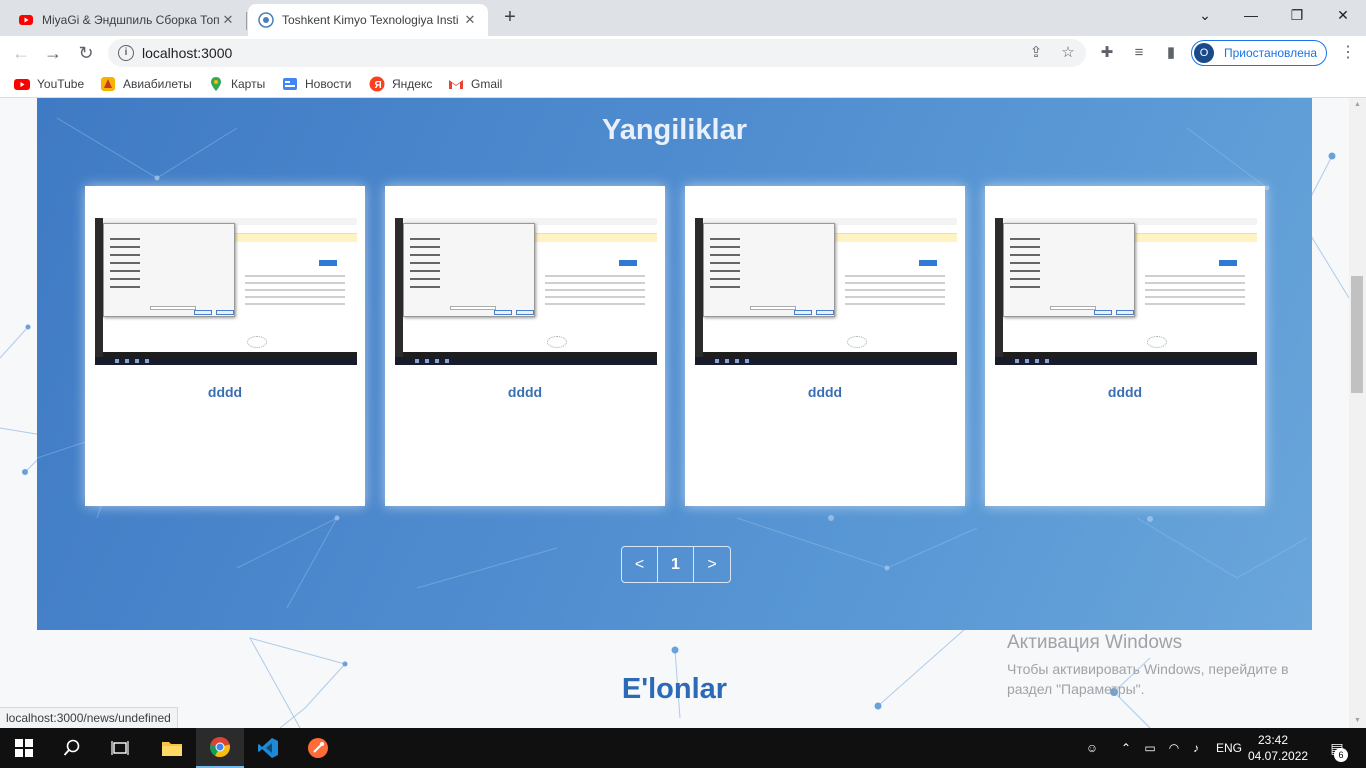 This screenshot has width=1366, height=768. I want to click on notification-badge: 6, so click(1341, 755).